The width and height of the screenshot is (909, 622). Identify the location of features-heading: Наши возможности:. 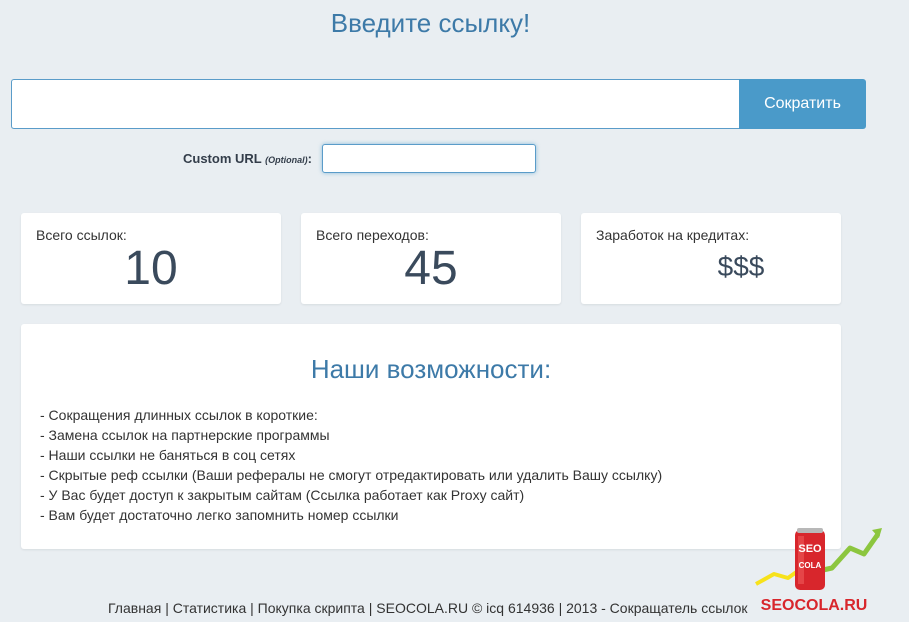
(431, 369).